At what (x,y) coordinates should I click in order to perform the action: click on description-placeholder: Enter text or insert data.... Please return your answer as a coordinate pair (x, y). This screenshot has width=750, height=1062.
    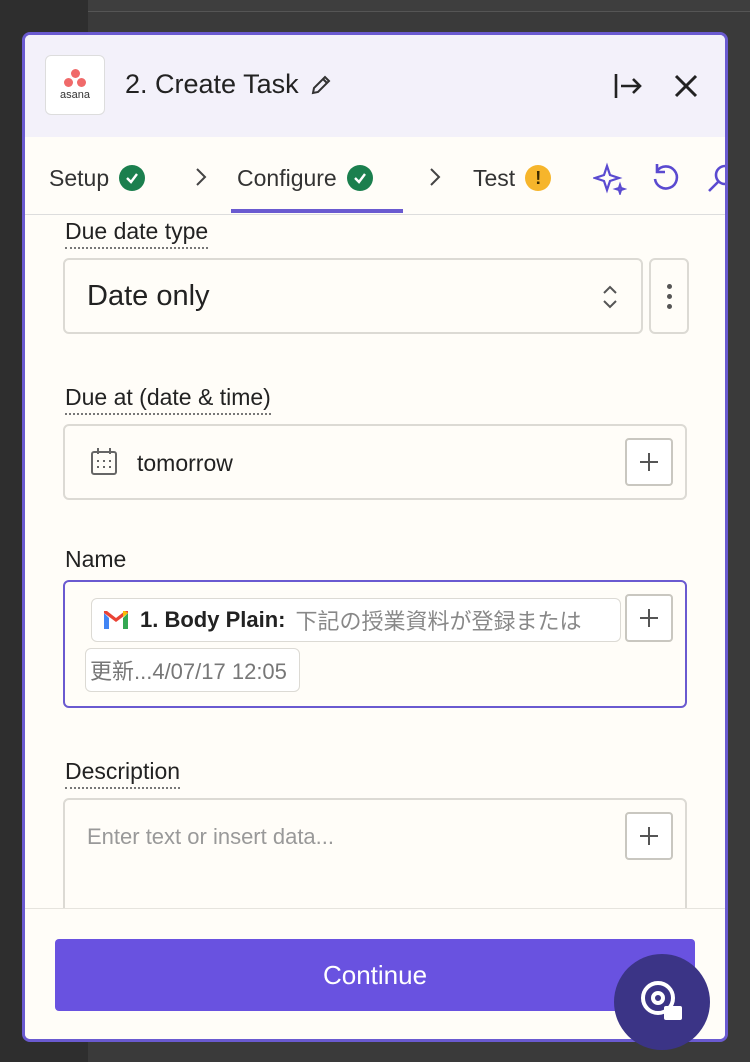
    Looking at the image, I should click on (211, 836).